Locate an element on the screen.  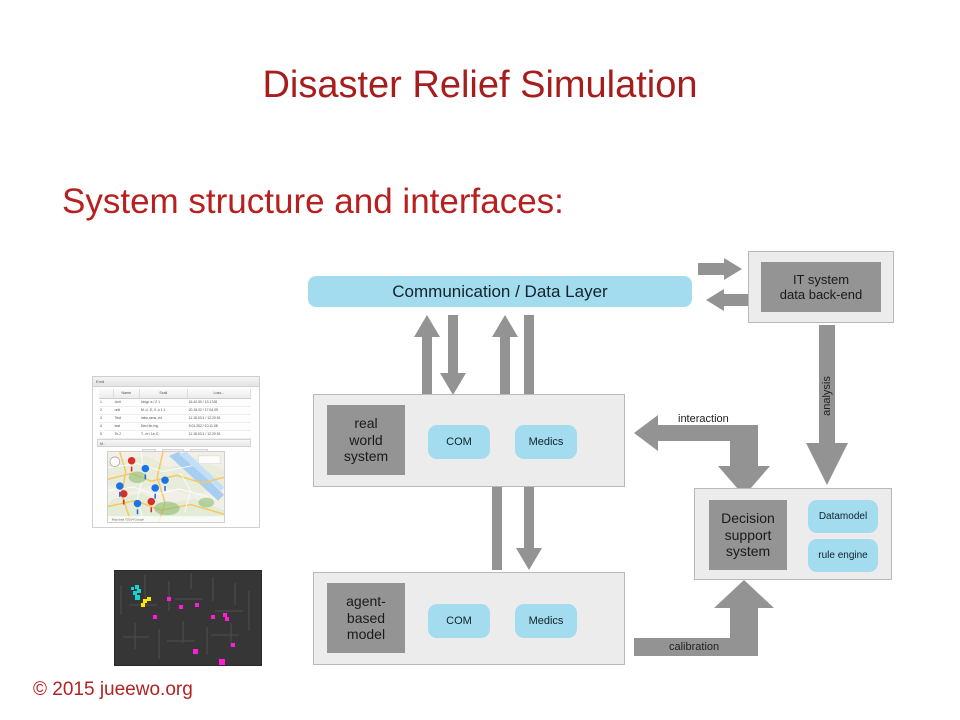
simulation-canvas is located at coordinates (188, 618).